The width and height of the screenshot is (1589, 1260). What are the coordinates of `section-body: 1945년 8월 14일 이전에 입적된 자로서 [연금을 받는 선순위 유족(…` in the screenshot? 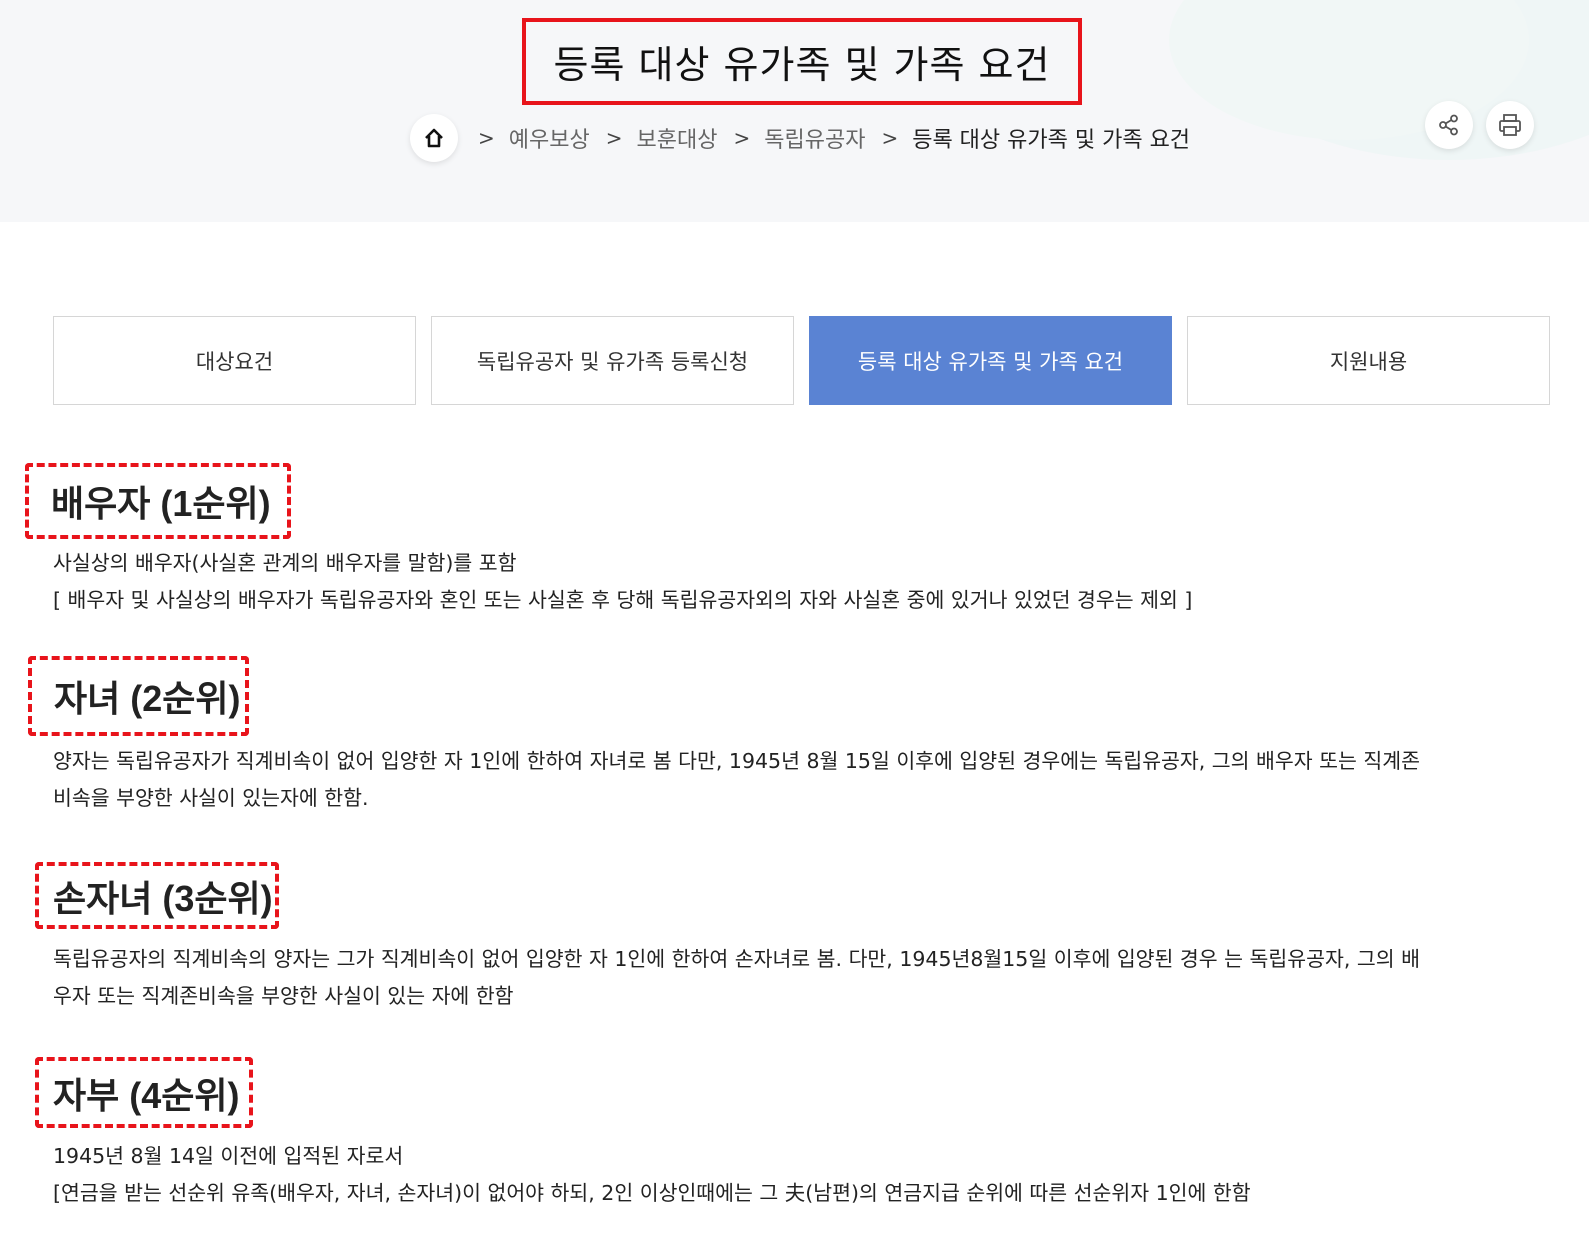 It's located at (803, 1175).